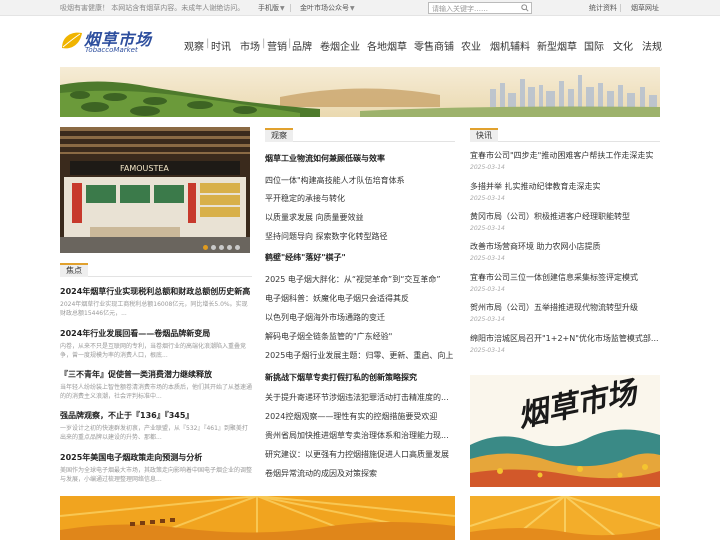 Image resolution: width=720 pixels, height=540 pixels. What do you see at coordinates (156, 415) in the screenshot?
I see `focus-item-title: 强品牌观察，不止于『136』『345』` at bounding box center [156, 415].